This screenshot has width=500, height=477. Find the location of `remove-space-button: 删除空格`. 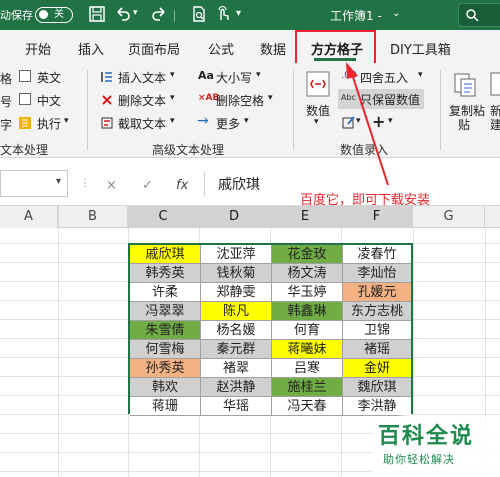

remove-space-button: 删除空格 is located at coordinates (240, 100).